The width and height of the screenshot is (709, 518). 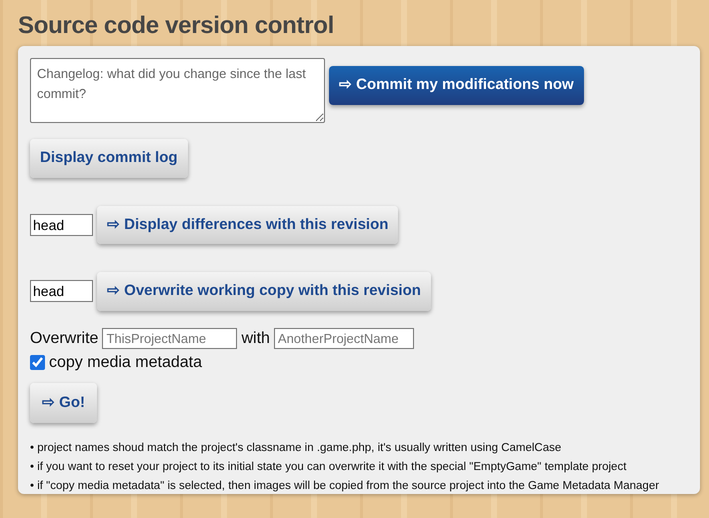 What do you see at coordinates (329, 467) in the screenshot?
I see `note-text: • if you want to reset your project to its initial state you can overwrite it with the special "EmptyGame" template project` at bounding box center [329, 467].